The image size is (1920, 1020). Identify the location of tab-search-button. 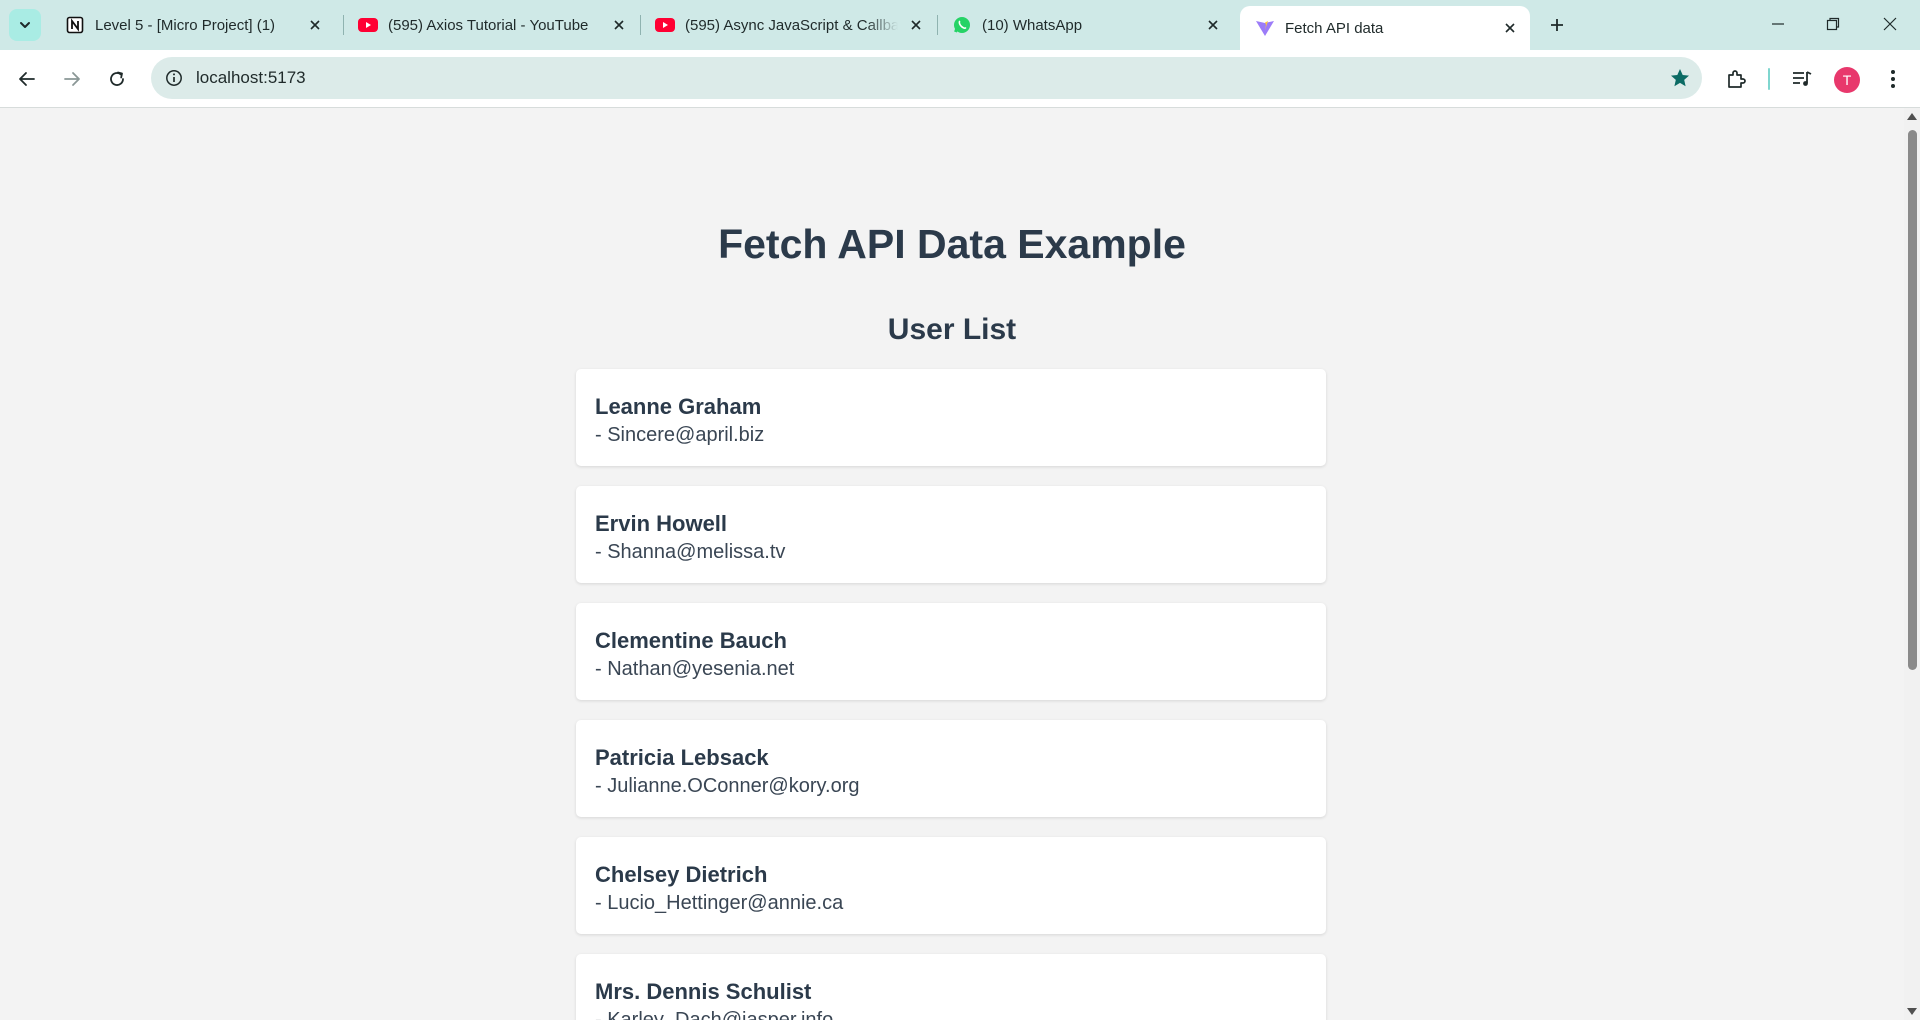
(25, 25).